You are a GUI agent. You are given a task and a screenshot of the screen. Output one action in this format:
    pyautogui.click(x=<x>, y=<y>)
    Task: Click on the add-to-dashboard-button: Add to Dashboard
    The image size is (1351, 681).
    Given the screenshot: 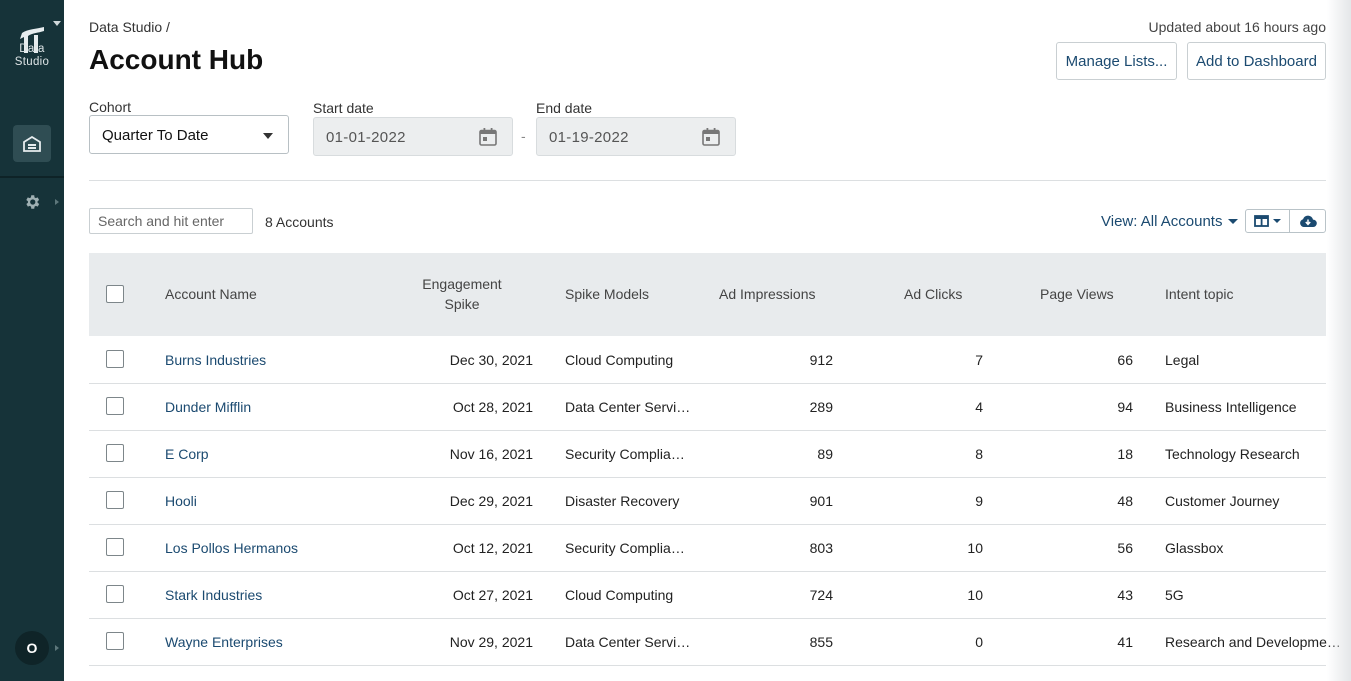 What is the action you would take?
    pyautogui.click(x=1256, y=61)
    